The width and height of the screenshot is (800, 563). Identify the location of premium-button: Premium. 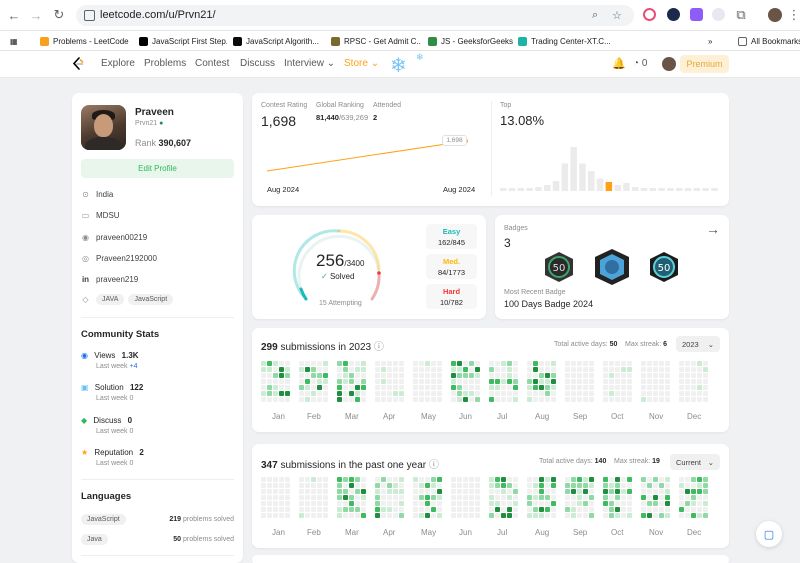
(704, 64).